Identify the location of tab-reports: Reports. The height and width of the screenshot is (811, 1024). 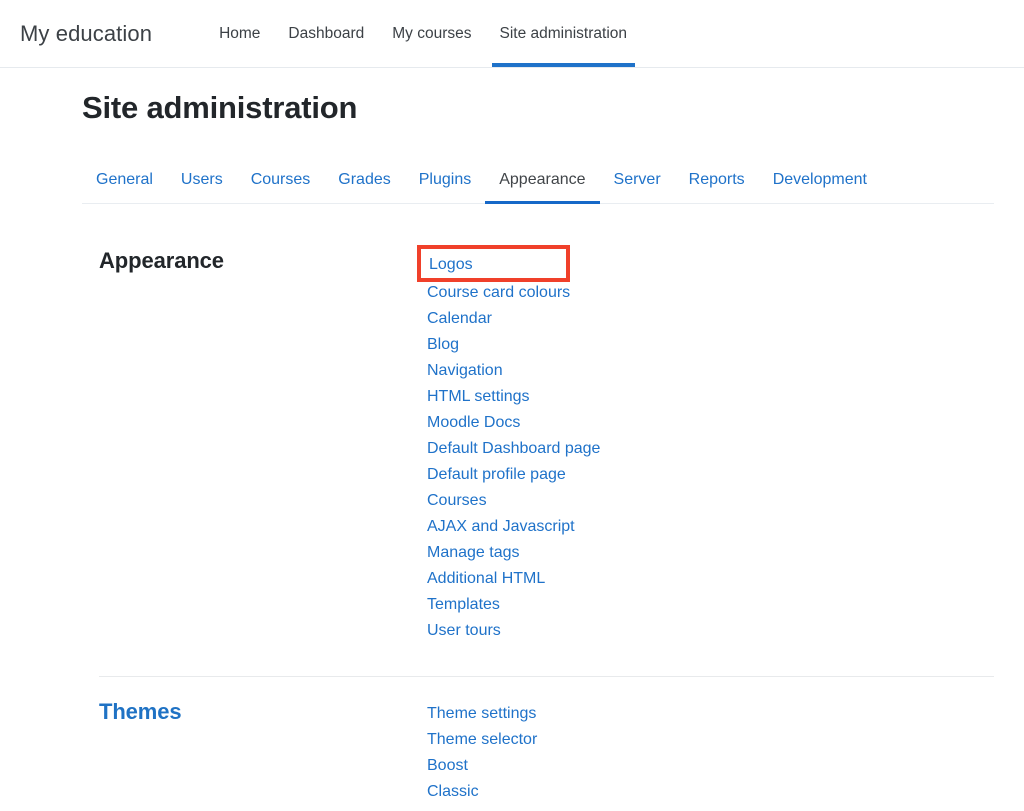
(717, 187).